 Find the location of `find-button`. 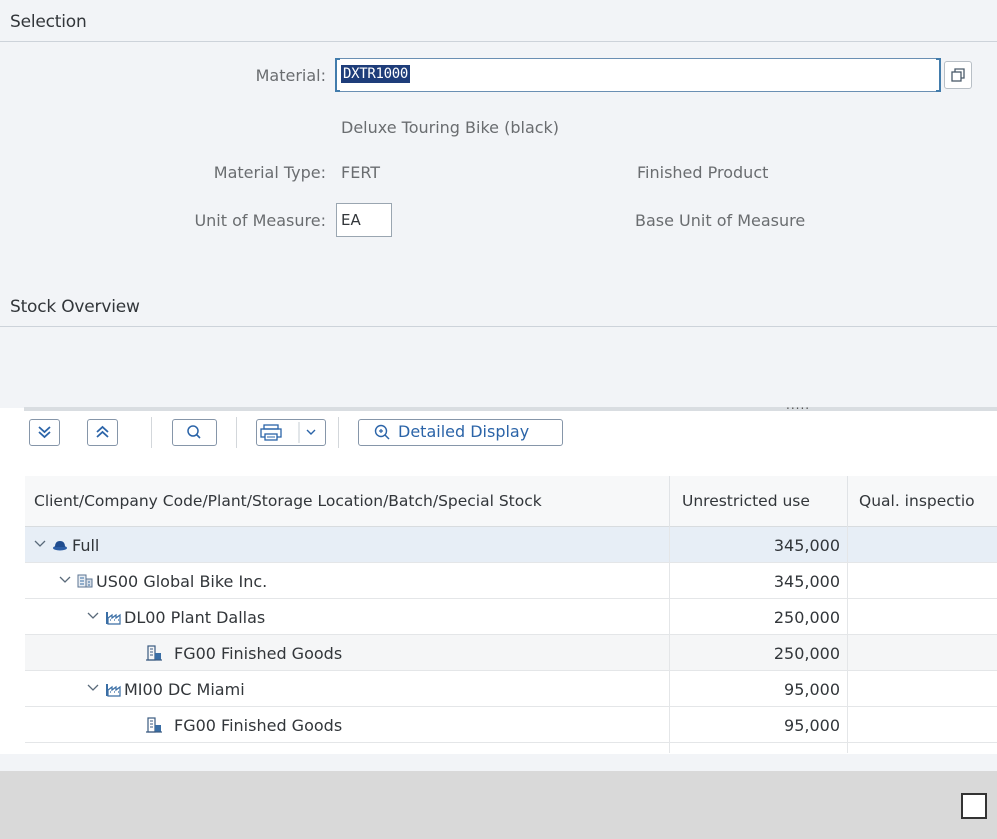

find-button is located at coordinates (194, 432).